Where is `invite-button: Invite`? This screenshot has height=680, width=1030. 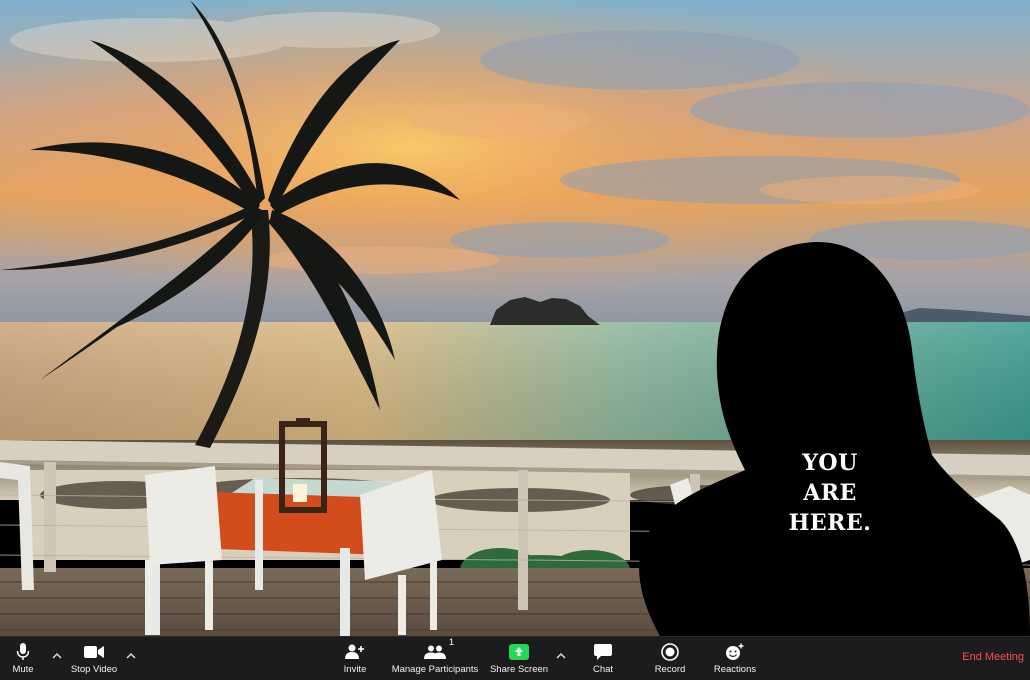 invite-button: Invite is located at coordinates (355, 658).